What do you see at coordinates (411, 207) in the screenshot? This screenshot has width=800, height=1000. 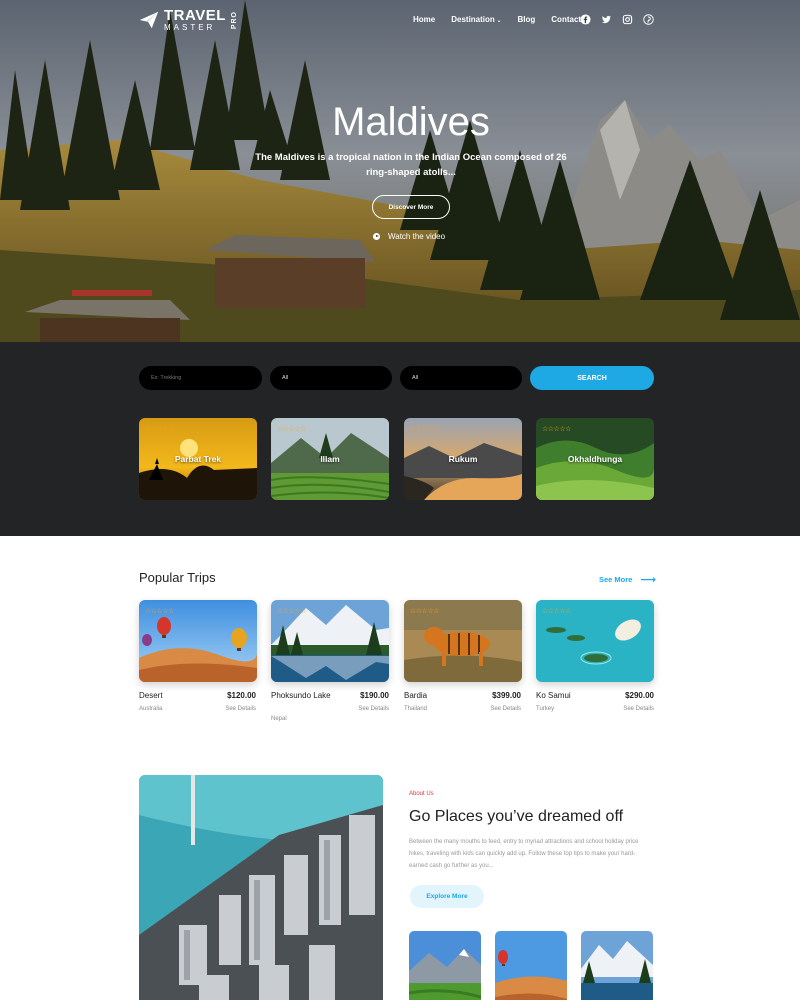 I see `discover-more-button: Discover More` at bounding box center [411, 207].